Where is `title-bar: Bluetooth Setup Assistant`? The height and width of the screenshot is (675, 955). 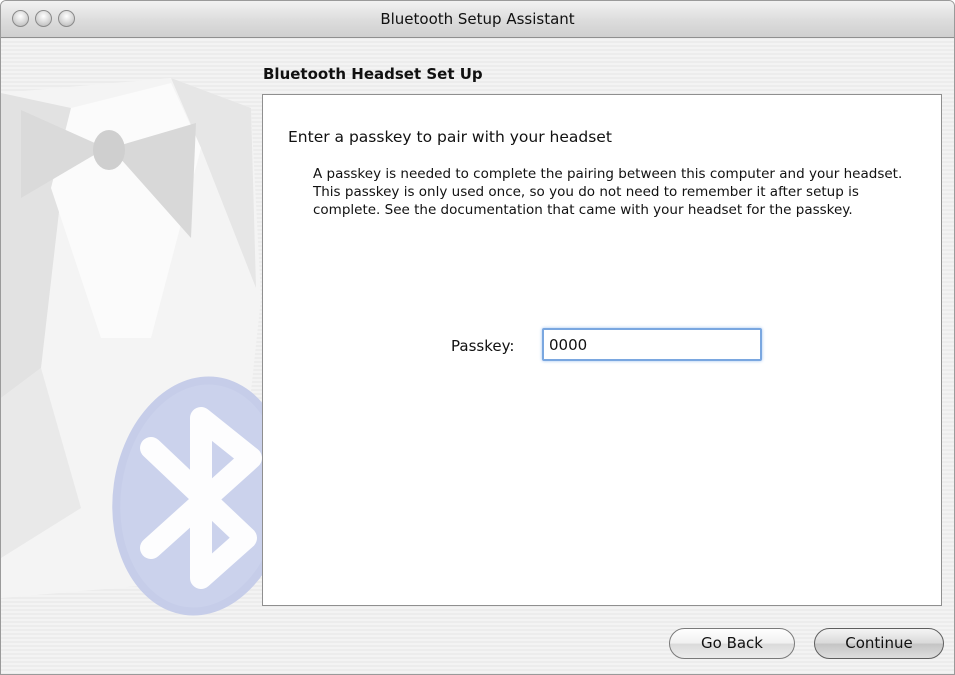 title-bar: Bluetooth Setup Assistant is located at coordinates (477, 19).